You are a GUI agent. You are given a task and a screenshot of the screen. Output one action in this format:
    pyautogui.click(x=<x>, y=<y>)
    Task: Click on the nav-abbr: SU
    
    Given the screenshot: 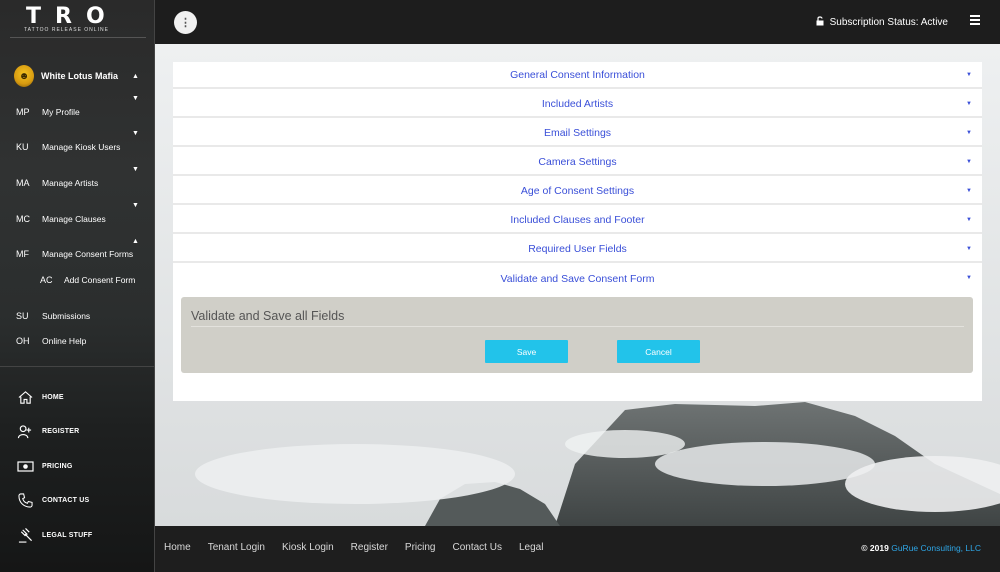 What is the action you would take?
    pyautogui.click(x=22, y=316)
    